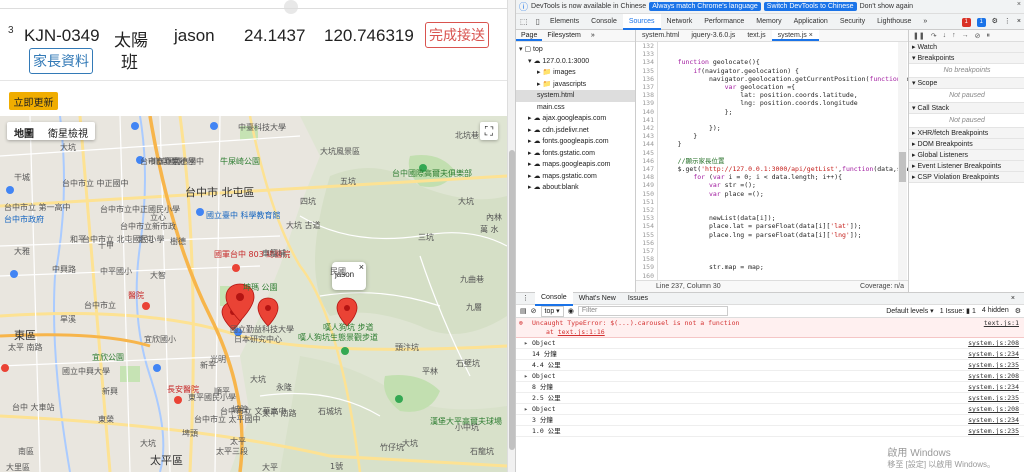  Describe the element at coordinates (33, 101) in the screenshot. I see `update-now-button: 立即更新` at that location.